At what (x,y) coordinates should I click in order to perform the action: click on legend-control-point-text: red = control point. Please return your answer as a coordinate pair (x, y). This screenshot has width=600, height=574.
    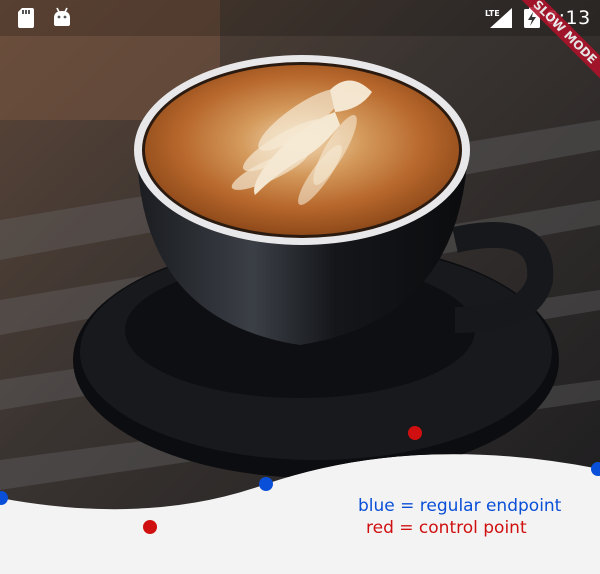
    Looking at the image, I should click on (446, 528).